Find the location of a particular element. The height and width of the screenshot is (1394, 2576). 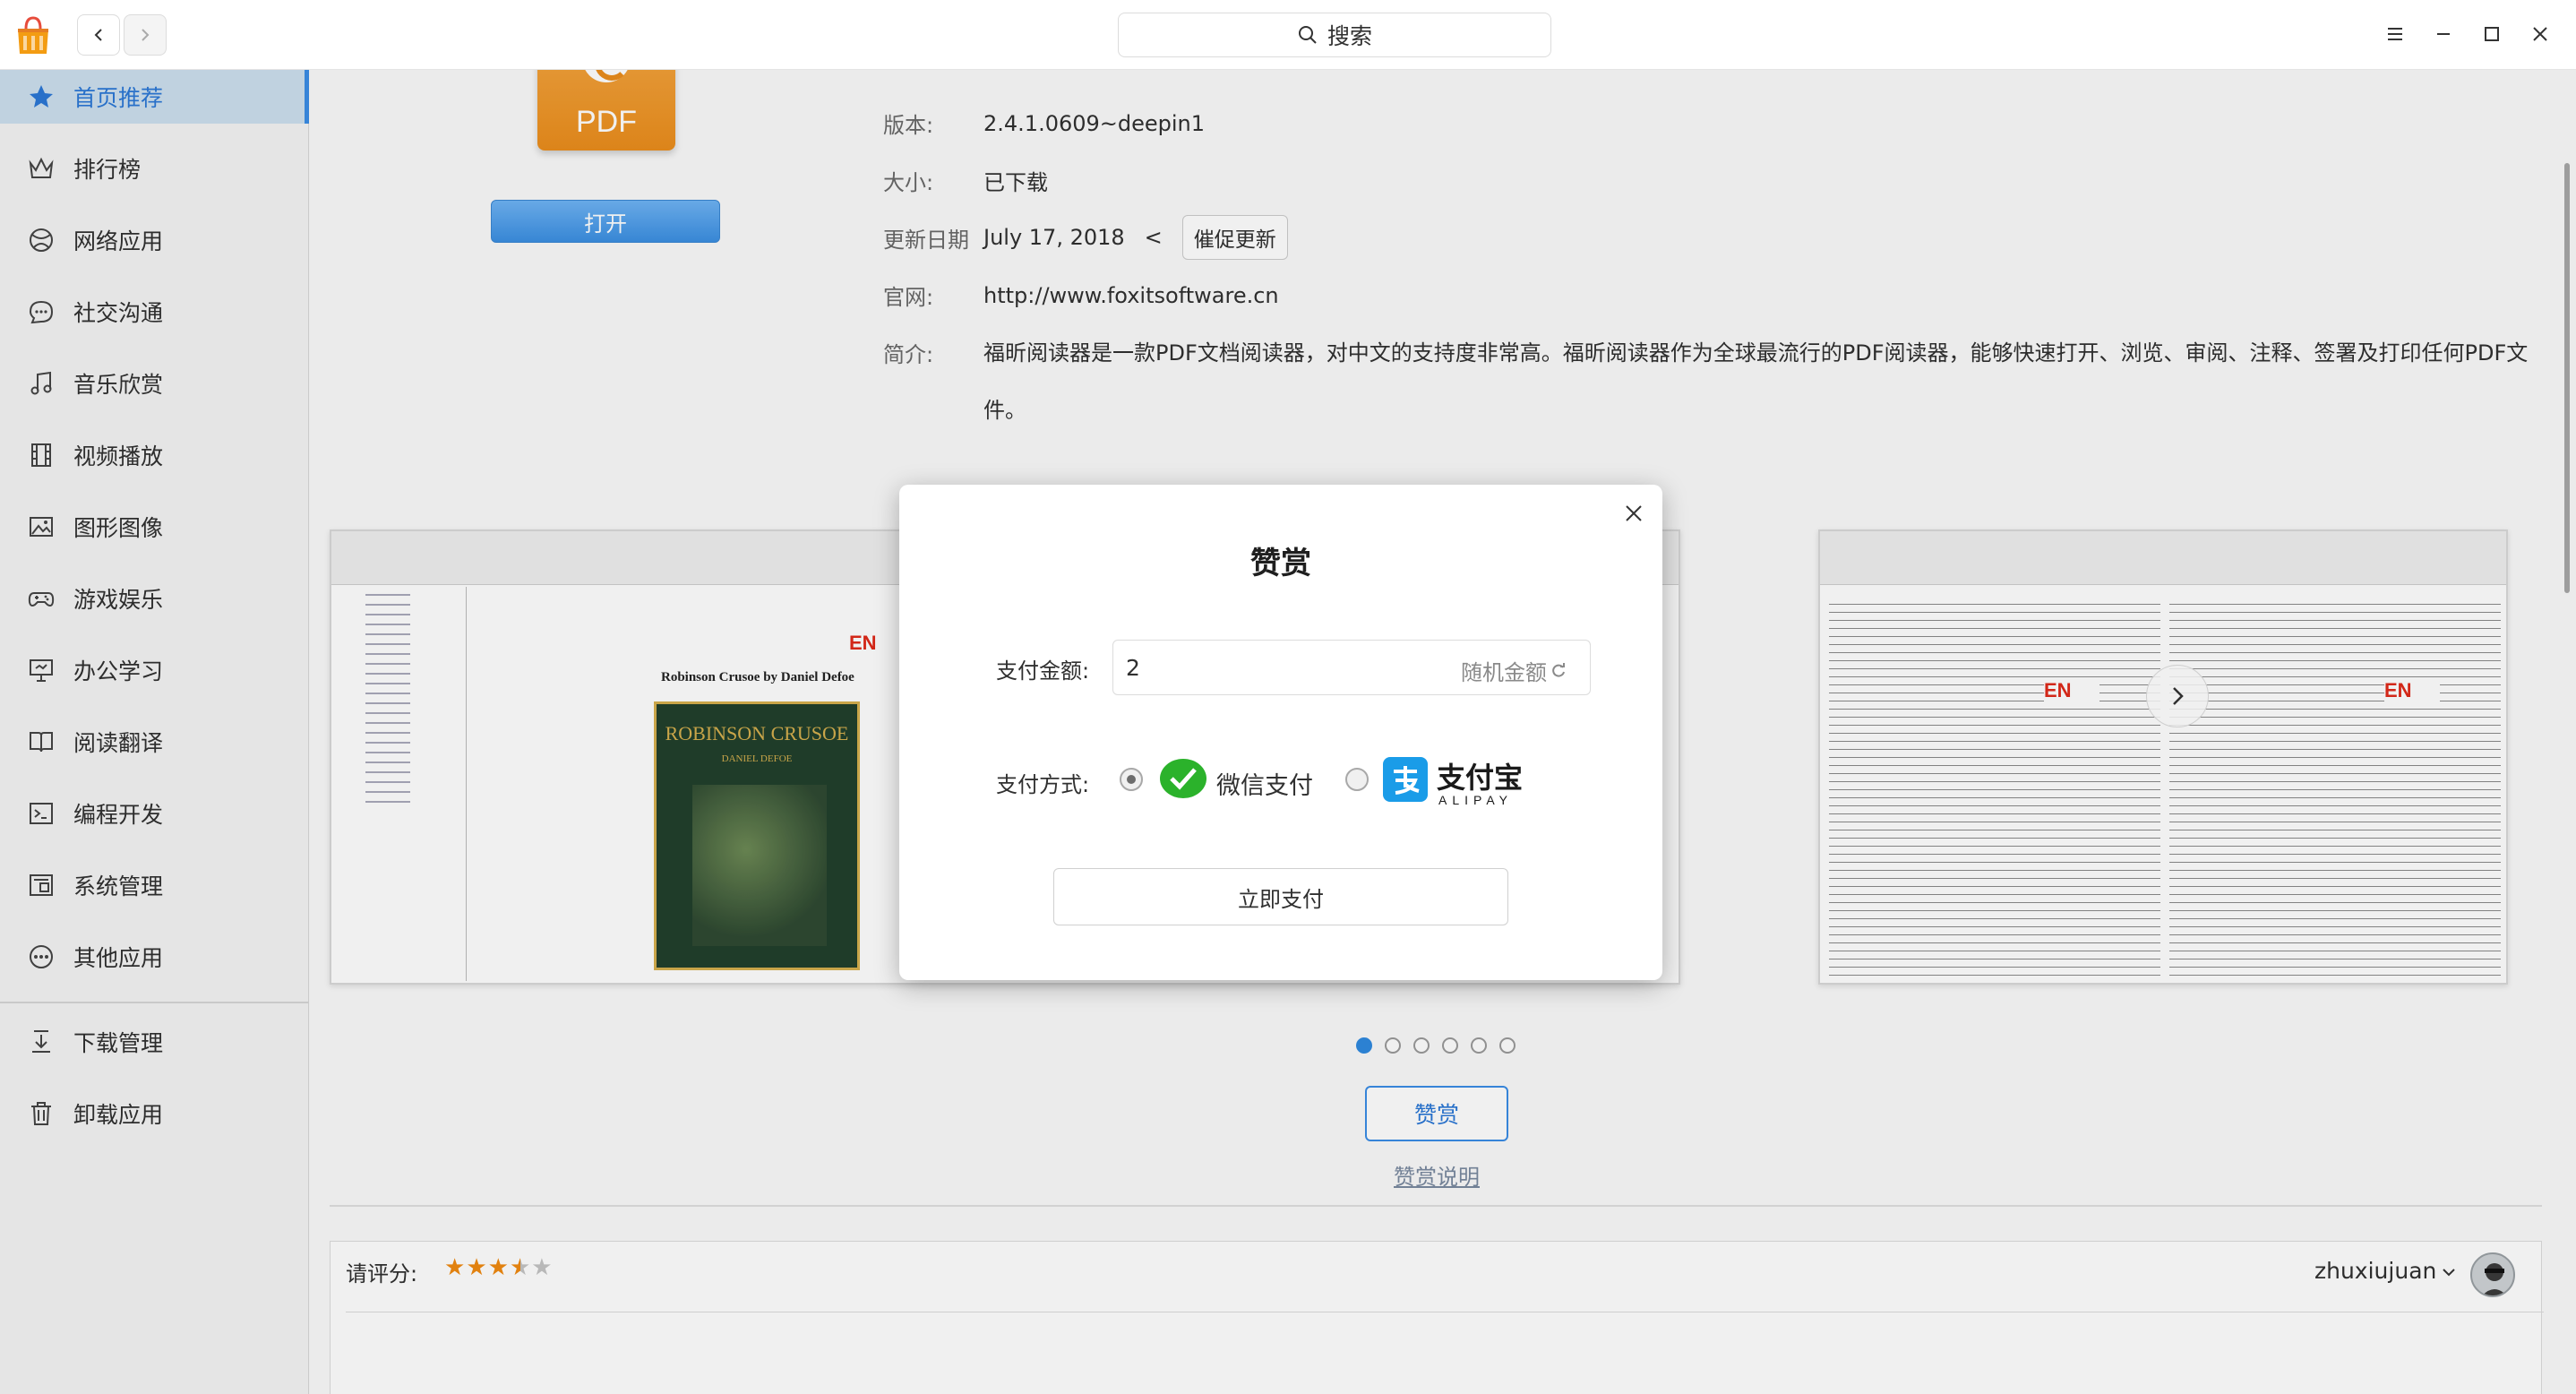

payment-method-label: 支付方式: is located at coordinates (1043, 784).